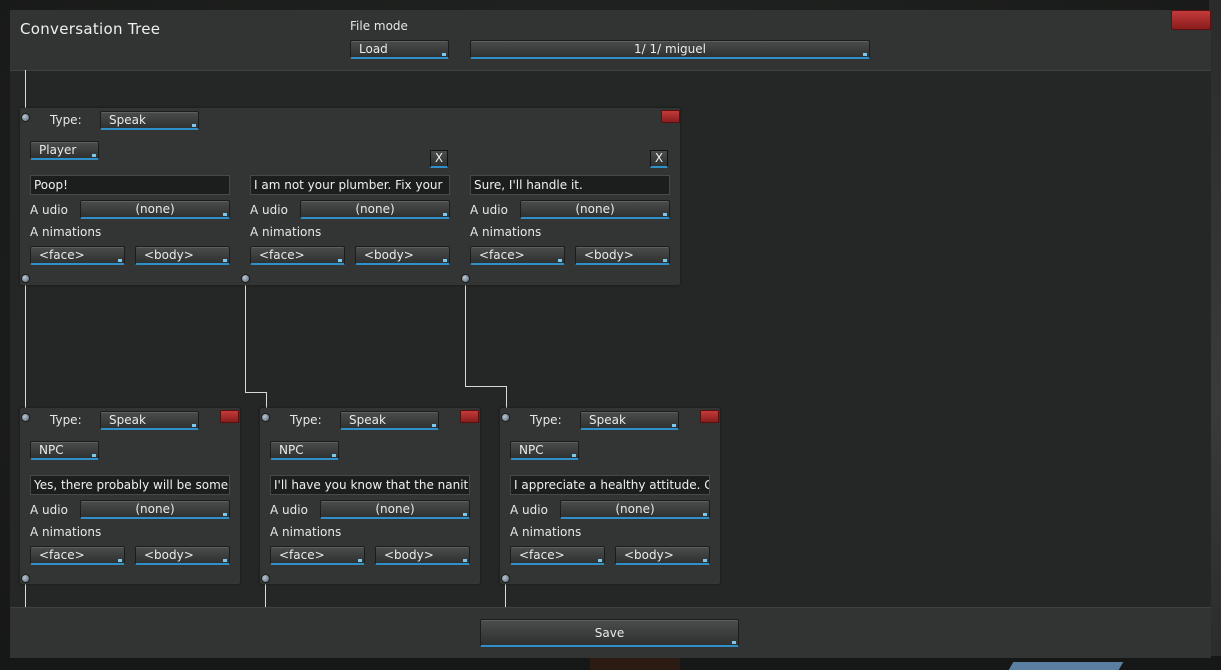 The width and height of the screenshot is (1221, 670). I want to click on response-text-field: Poop!, so click(130, 185).